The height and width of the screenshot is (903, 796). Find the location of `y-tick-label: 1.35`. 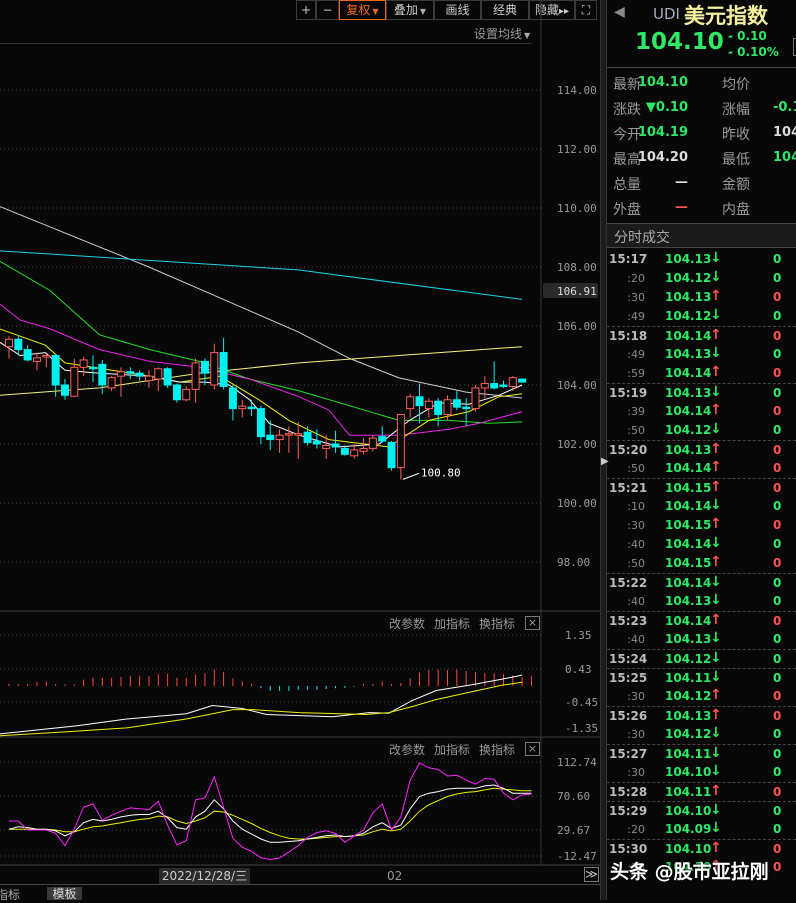

y-tick-label: 1.35 is located at coordinates (578, 635).